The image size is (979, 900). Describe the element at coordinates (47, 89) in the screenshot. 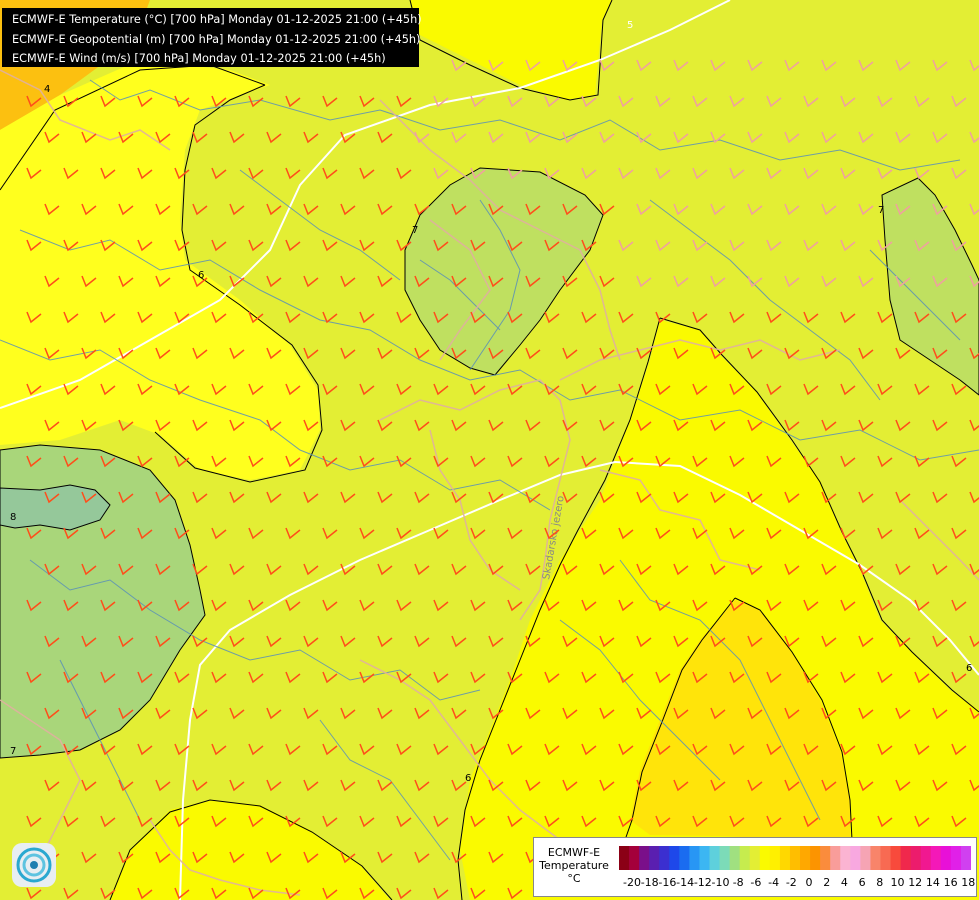

I see `contour-label: 4` at that location.